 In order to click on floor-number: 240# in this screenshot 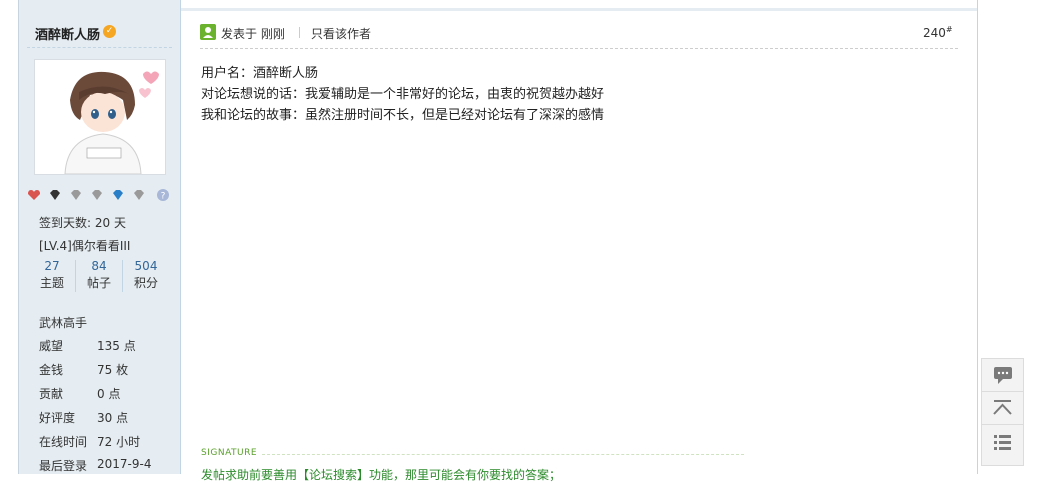, I will do `click(938, 32)`.